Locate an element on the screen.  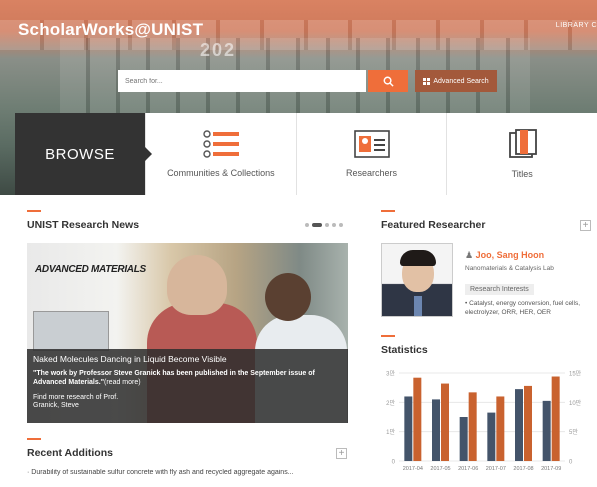
y-left-tick-label: 0 is located at coordinates (394, 463).